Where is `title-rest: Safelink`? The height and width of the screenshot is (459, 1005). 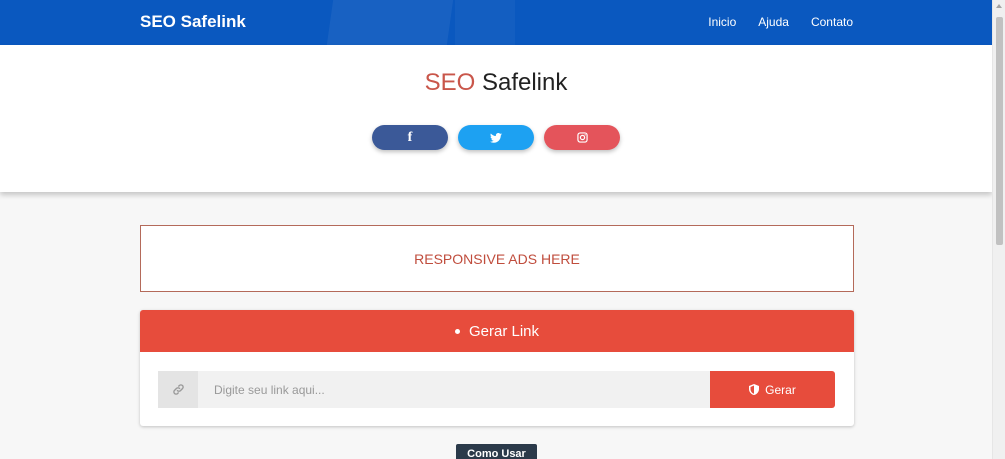
title-rest: Safelink is located at coordinates (521, 82).